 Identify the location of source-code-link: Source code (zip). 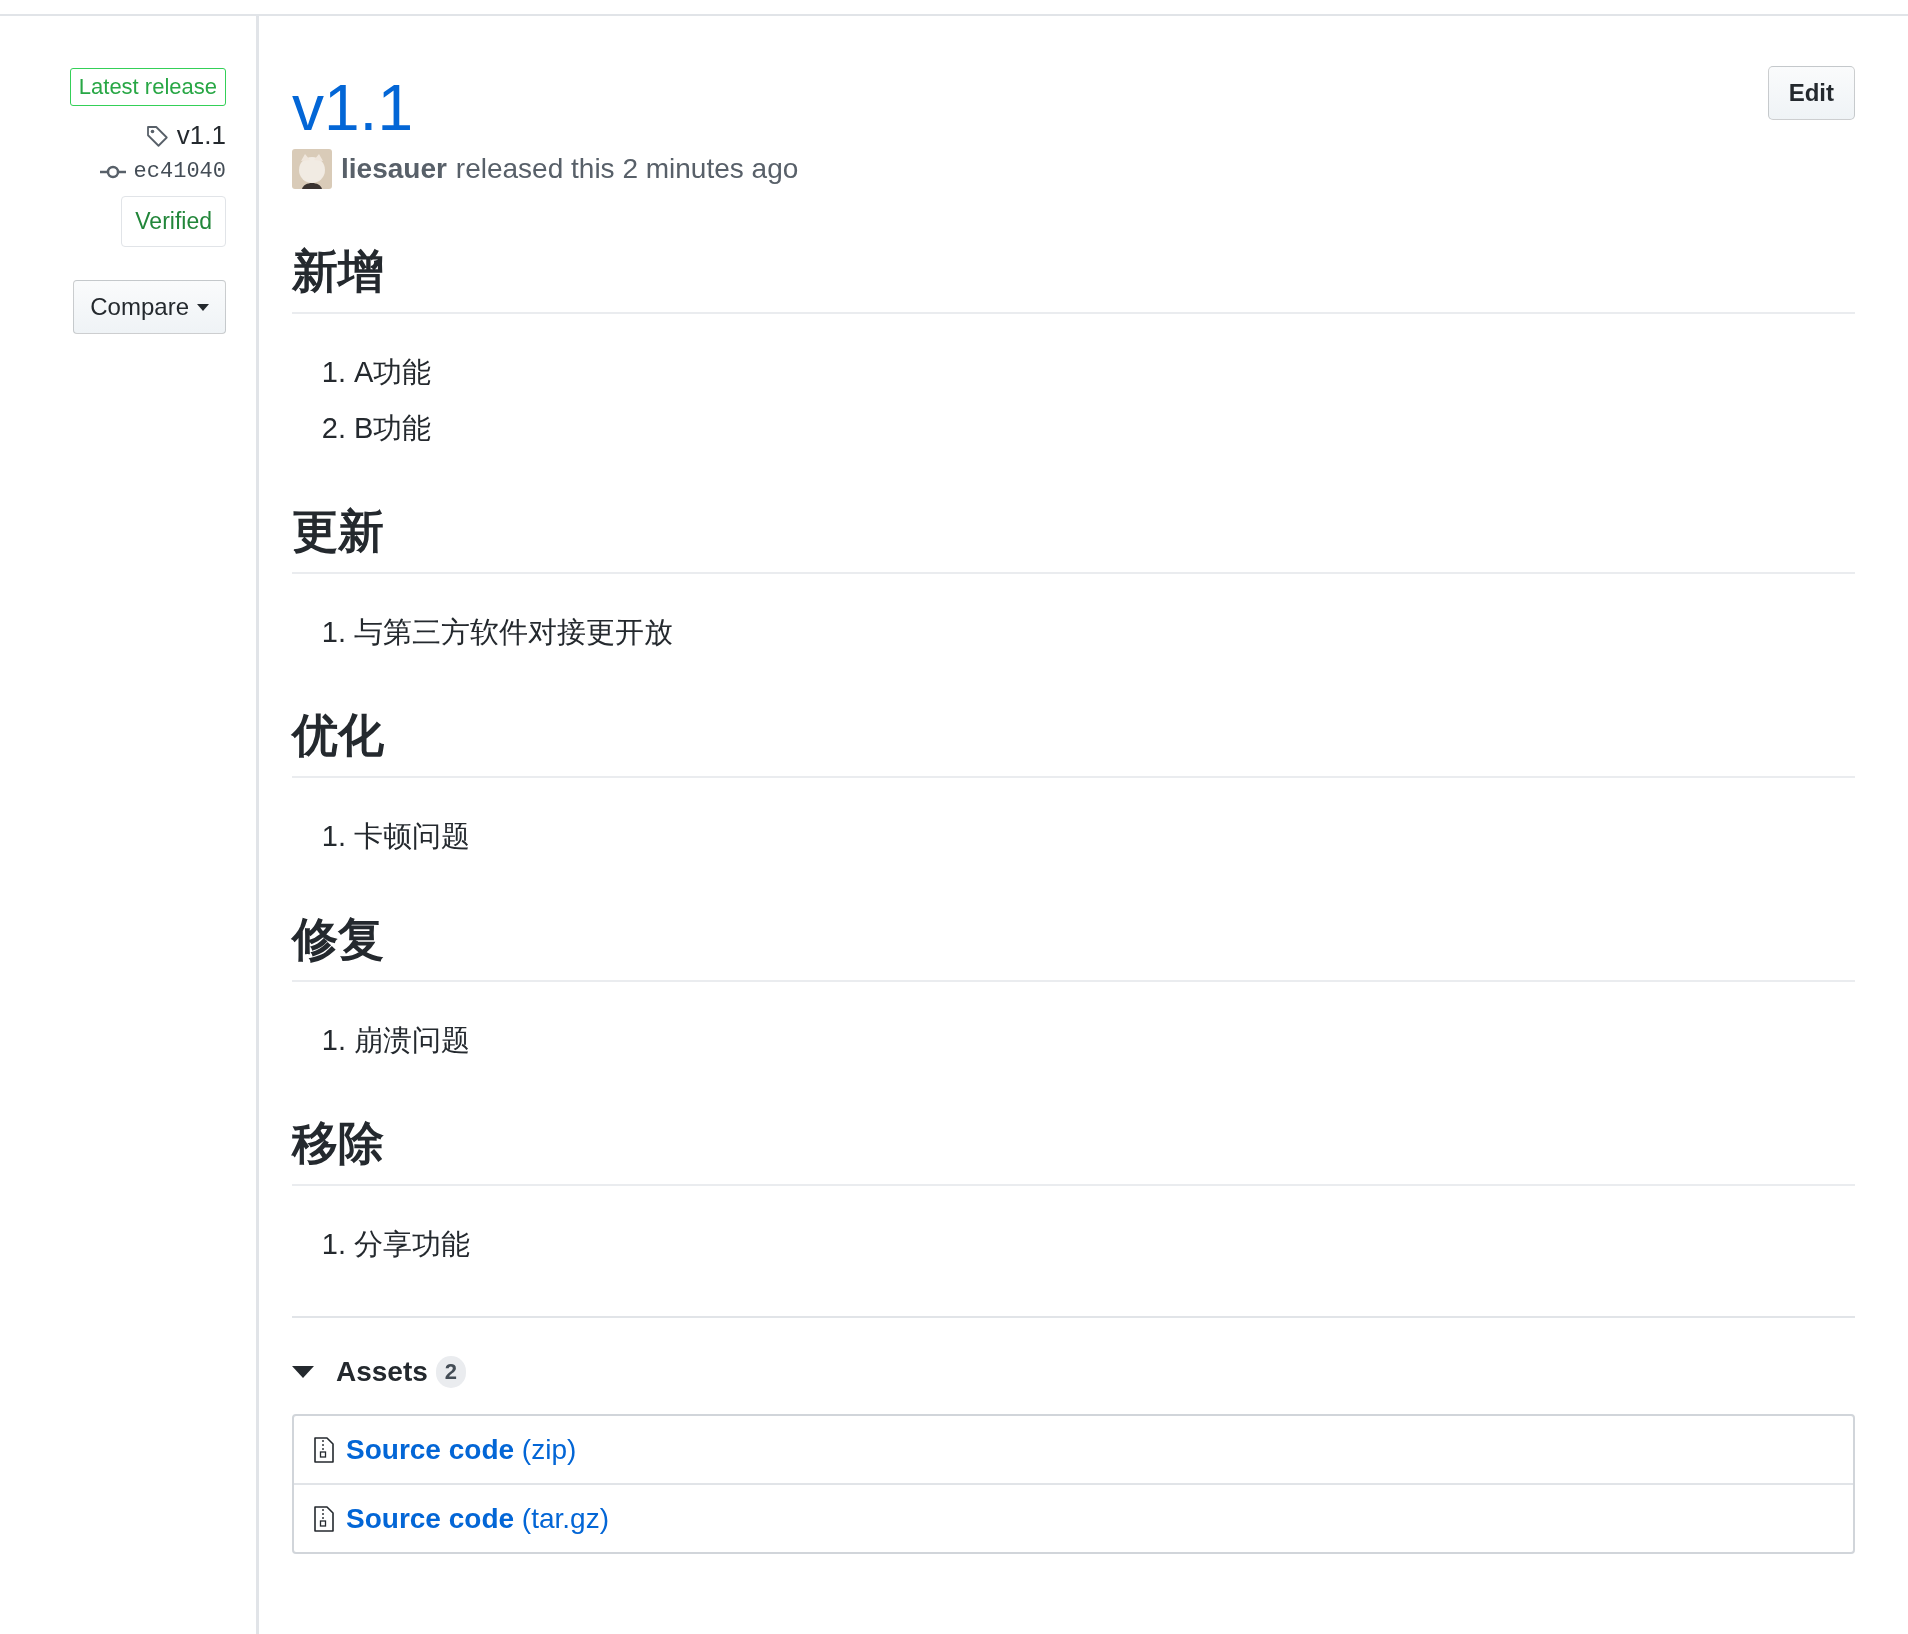
(461, 1449).